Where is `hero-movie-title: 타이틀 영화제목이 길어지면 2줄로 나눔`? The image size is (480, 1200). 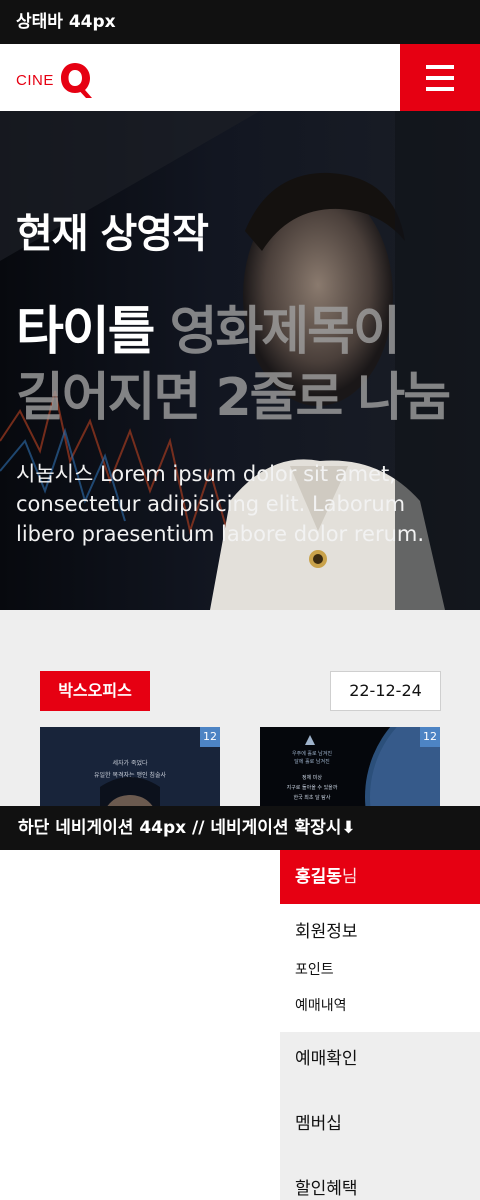 hero-movie-title: 타이틀 영화제목이 길어지면 2줄로 나눔 is located at coordinates (248, 365).